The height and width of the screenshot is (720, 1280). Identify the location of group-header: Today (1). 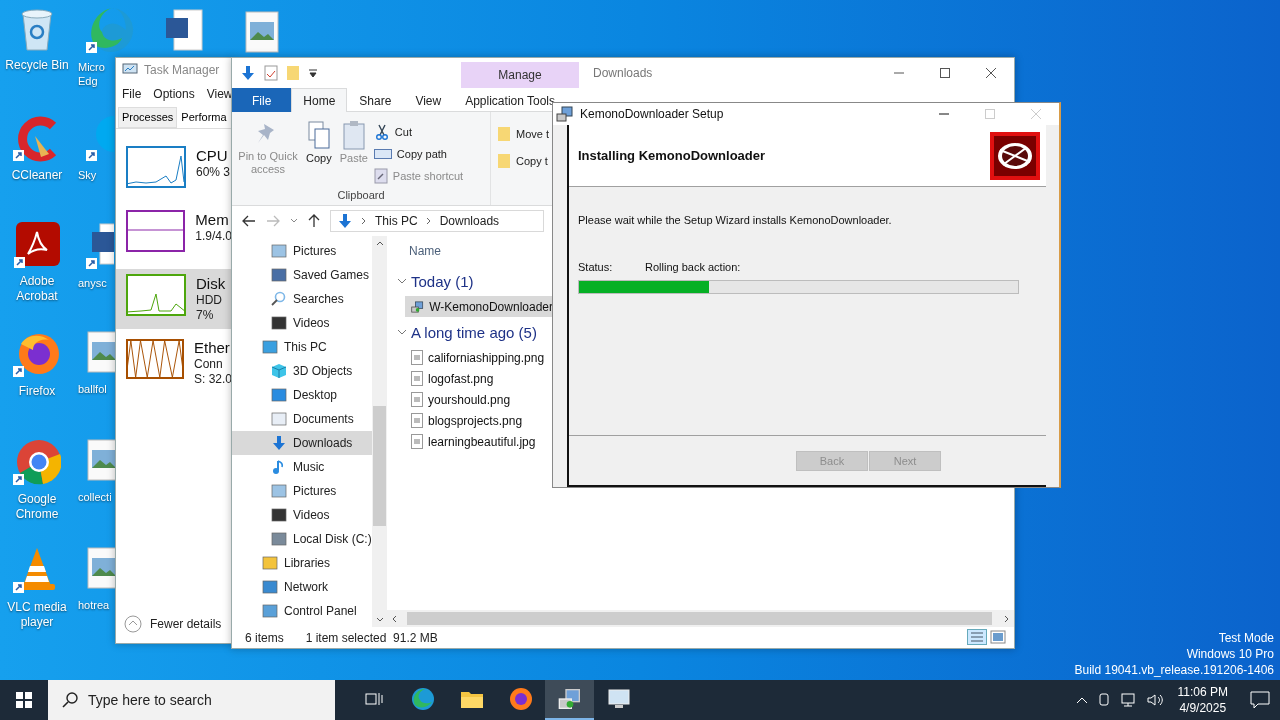
(442, 281).